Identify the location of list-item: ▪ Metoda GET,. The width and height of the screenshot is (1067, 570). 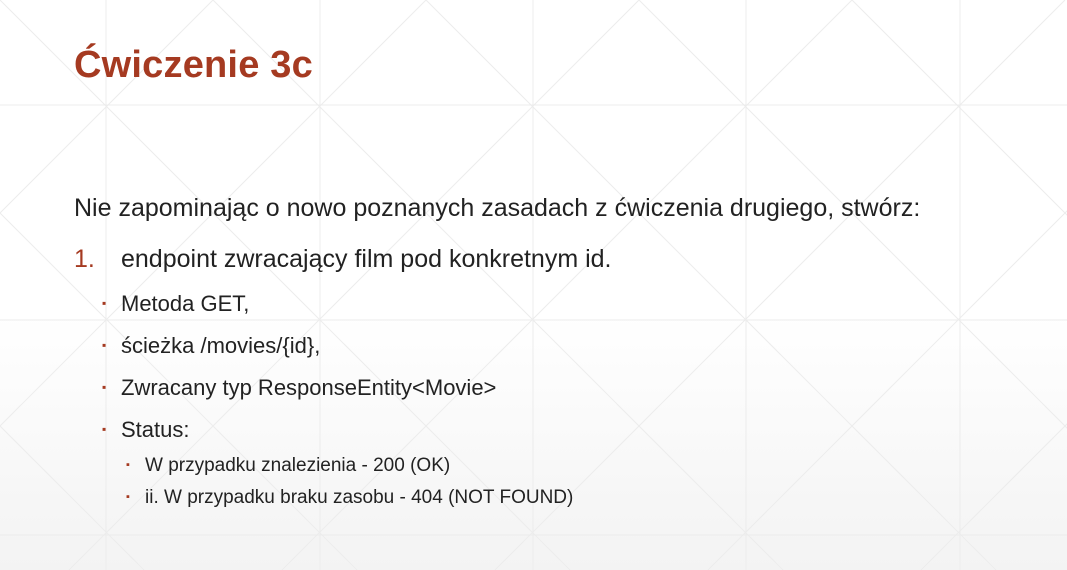
(175, 304).